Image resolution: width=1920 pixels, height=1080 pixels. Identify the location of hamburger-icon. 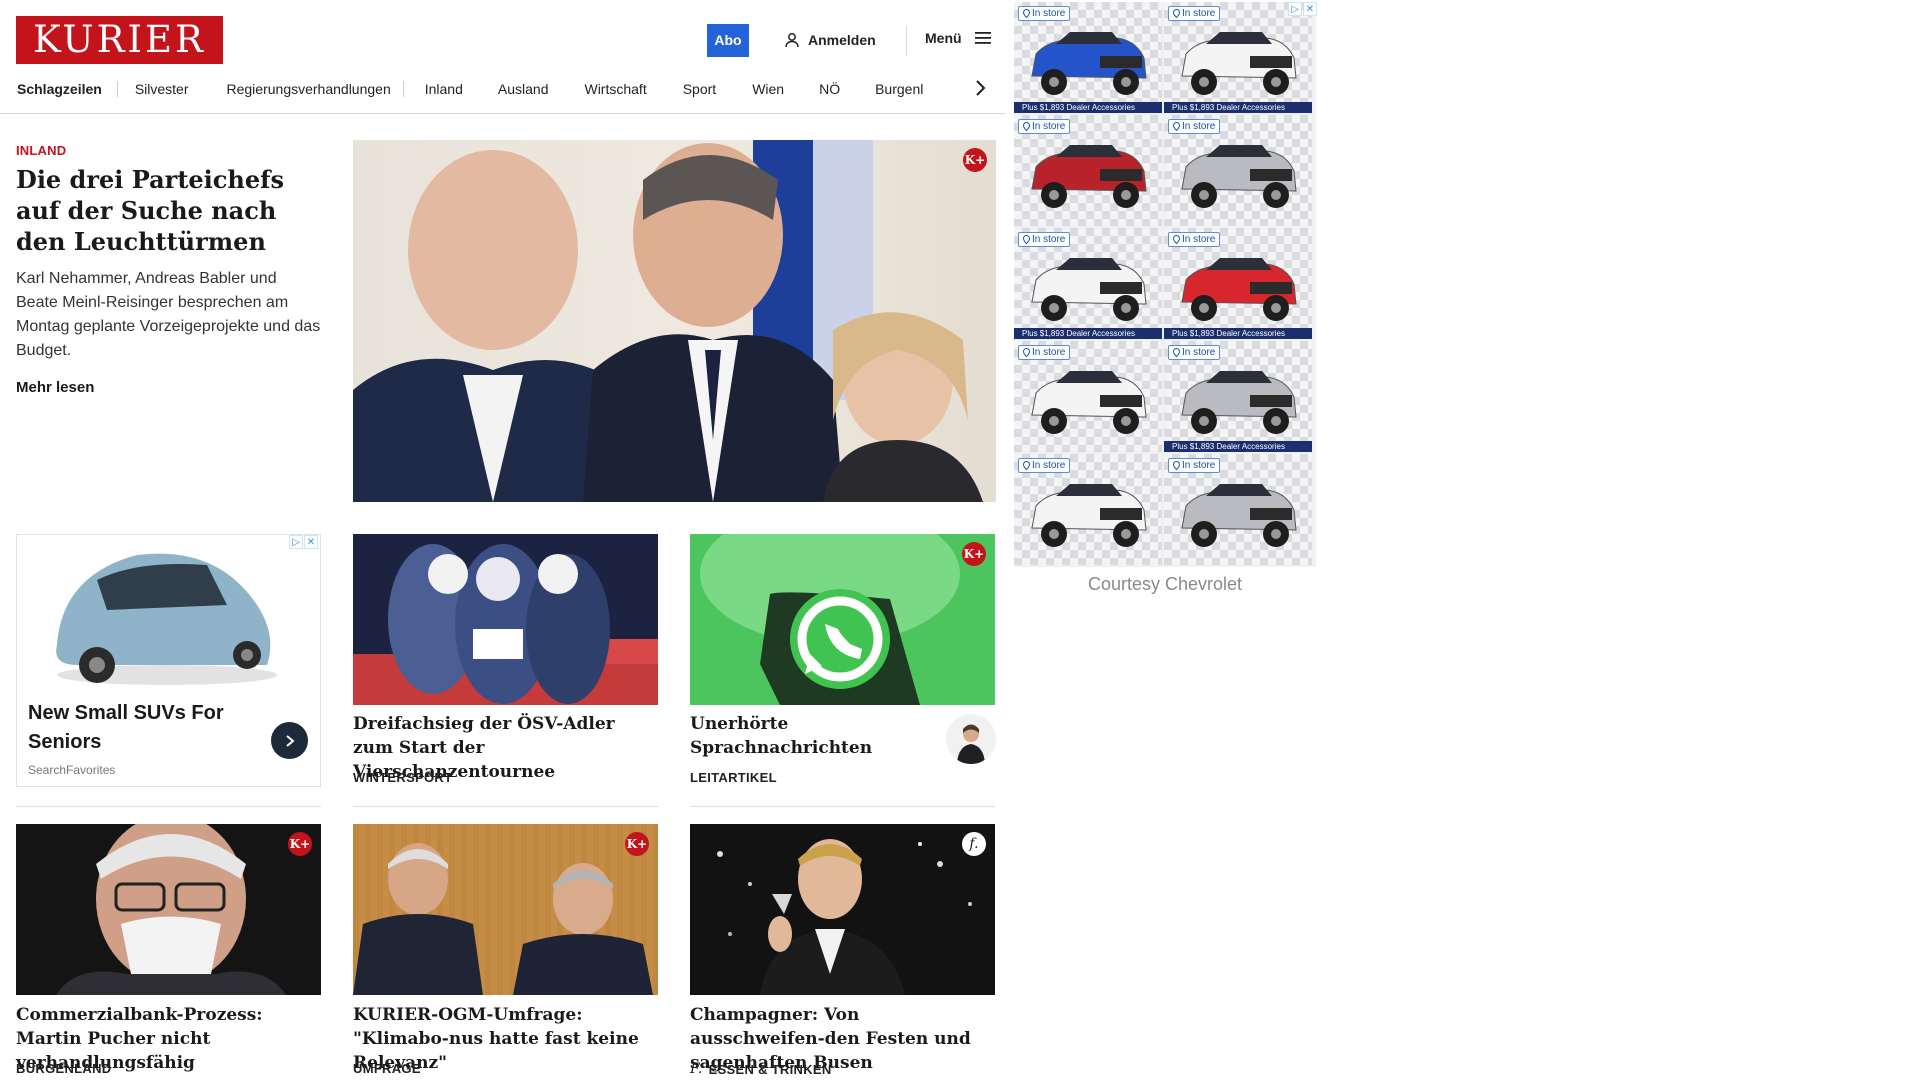
(982, 38).